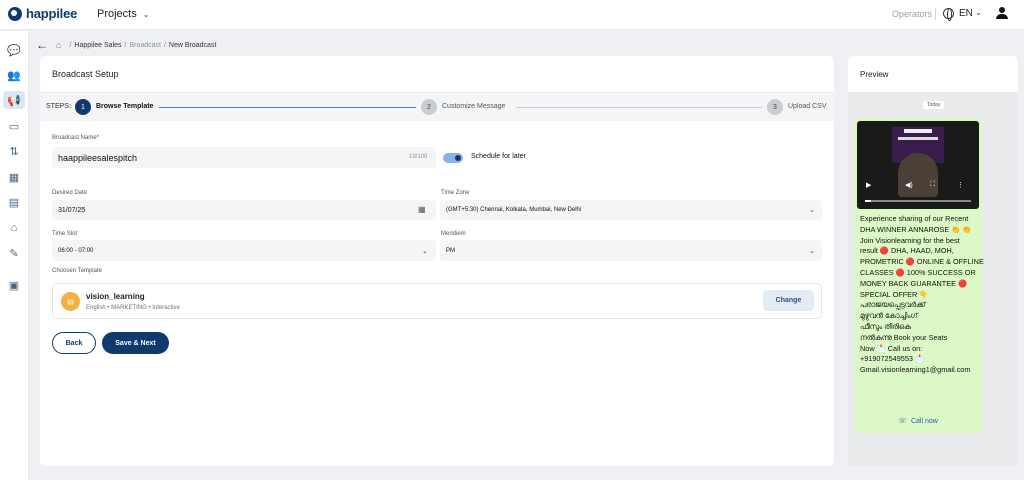 The height and width of the screenshot is (480, 1024). What do you see at coordinates (77, 271) in the screenshot?
I see `template-label: Choosen Template` at bounding box center [77, 271].